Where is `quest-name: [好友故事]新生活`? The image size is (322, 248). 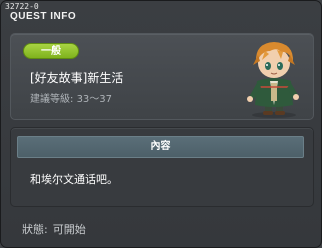 quest-name: [好友故事]新生活 is located at coordinates (77, 78).